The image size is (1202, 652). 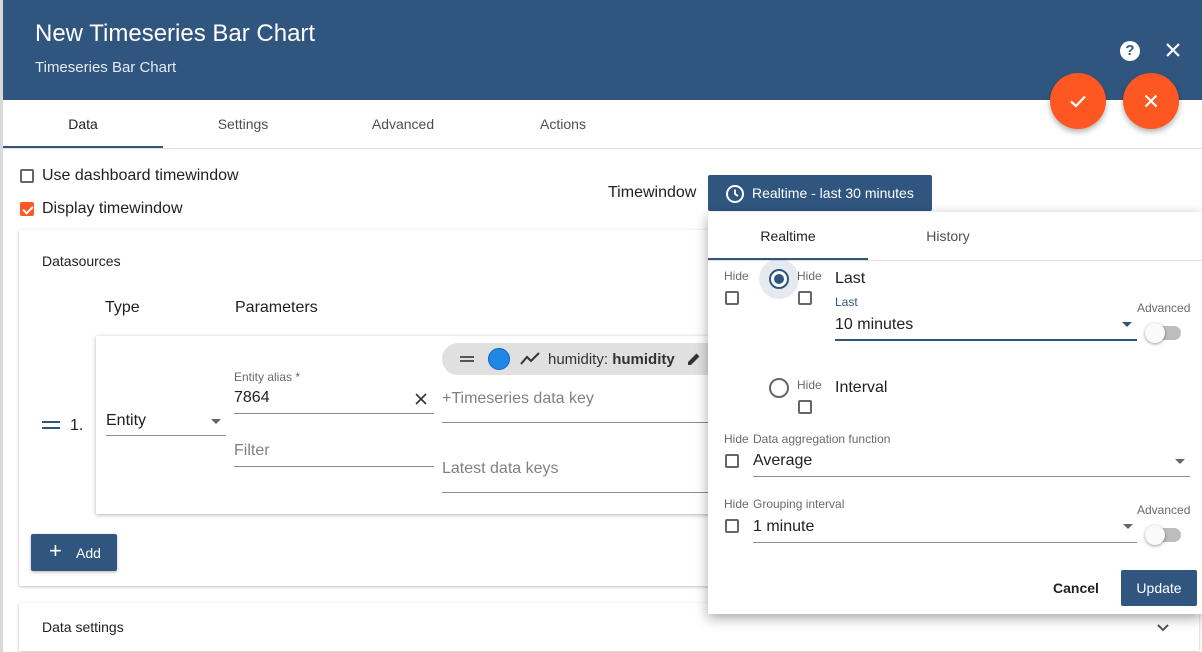 I want to click on use-dashboard-timewindow-checkbox, so click(x=27, y=176).